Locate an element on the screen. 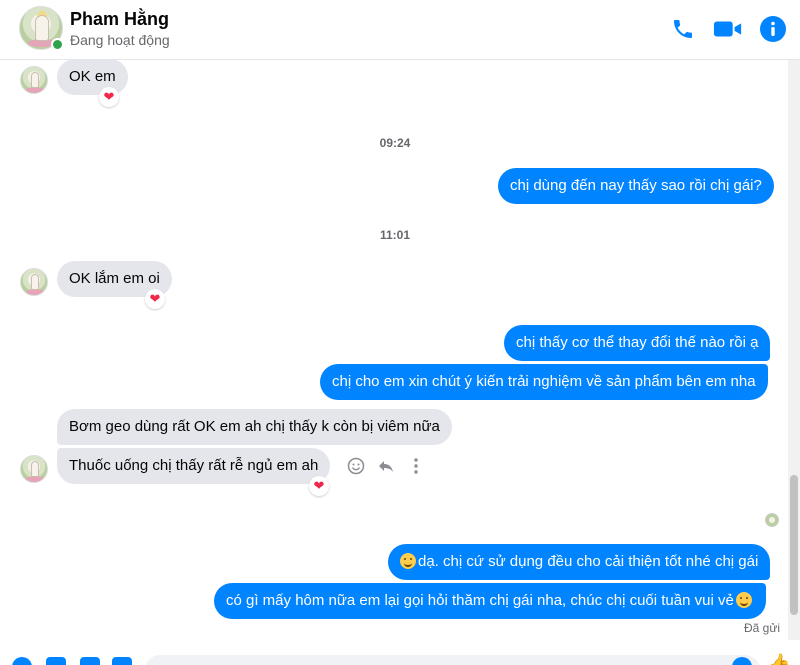 This screenshot has height=665, width=800. contact-name: Pham Hằng is located at coordinates (119, 19).